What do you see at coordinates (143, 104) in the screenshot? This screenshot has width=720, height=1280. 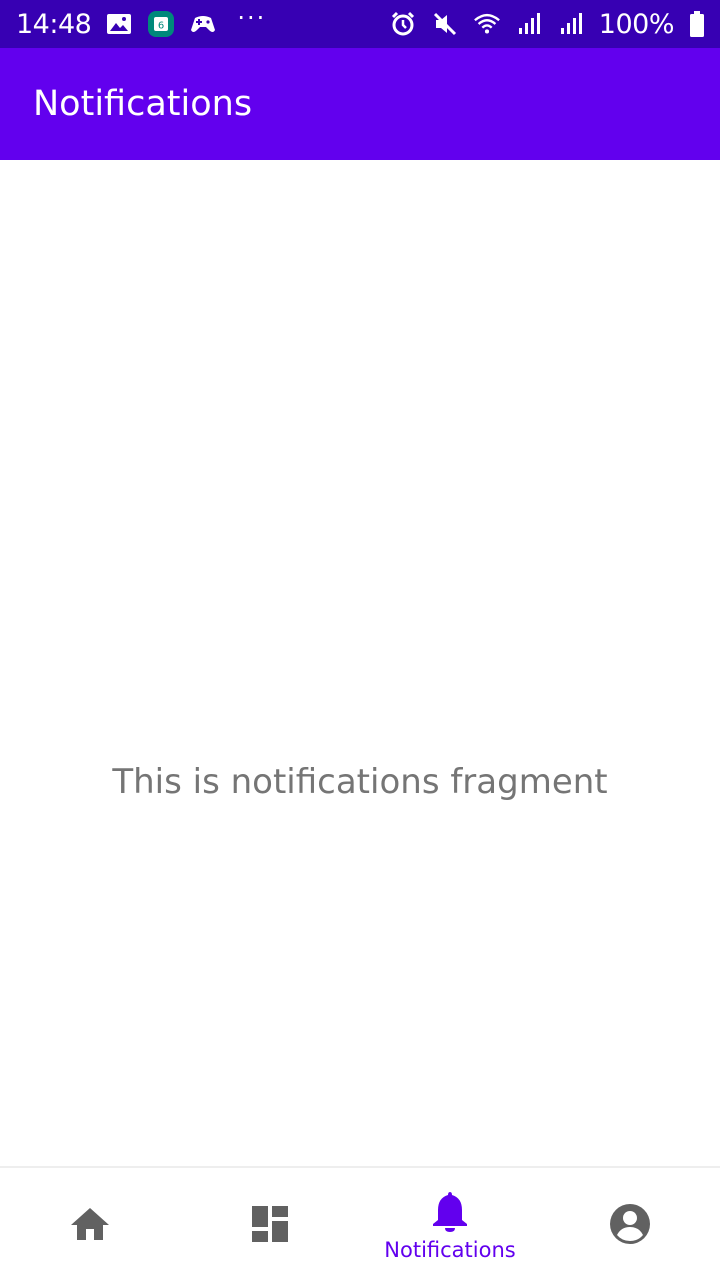 I see `page-title: Notifications` at bounding box center [143, 104].